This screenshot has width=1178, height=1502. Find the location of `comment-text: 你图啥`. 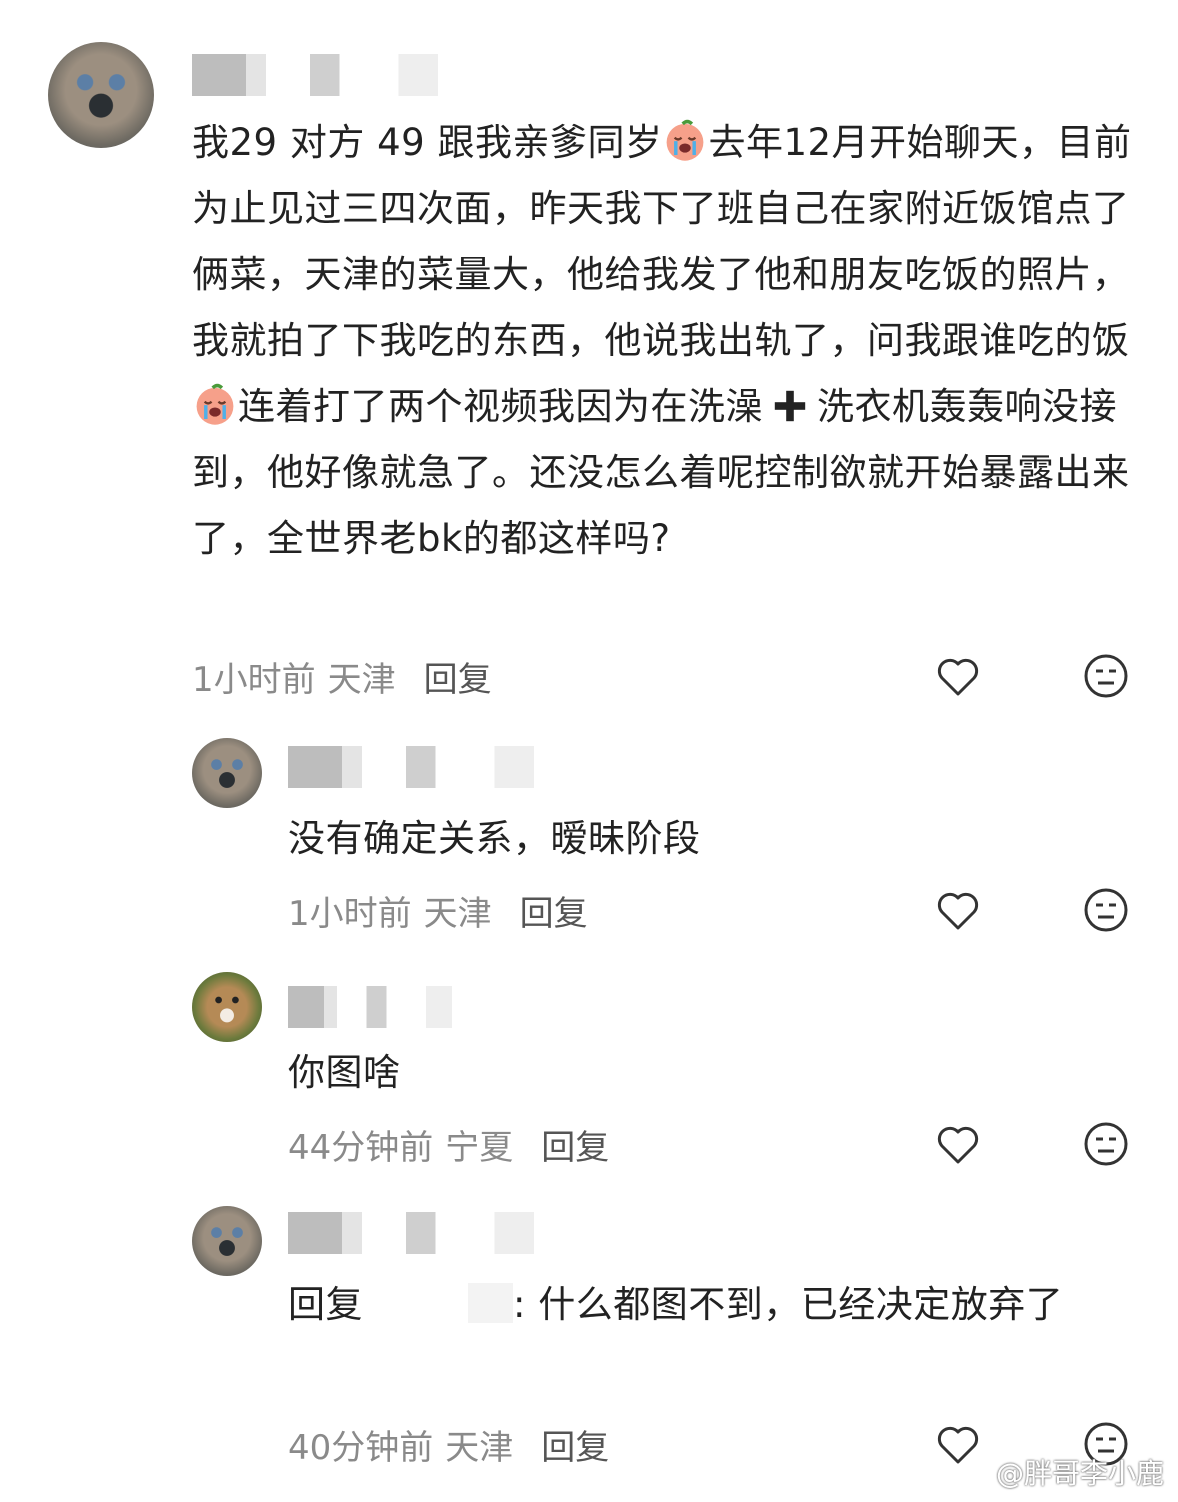

comment-text: 你图啥 is located at coordinates (344, 1072).